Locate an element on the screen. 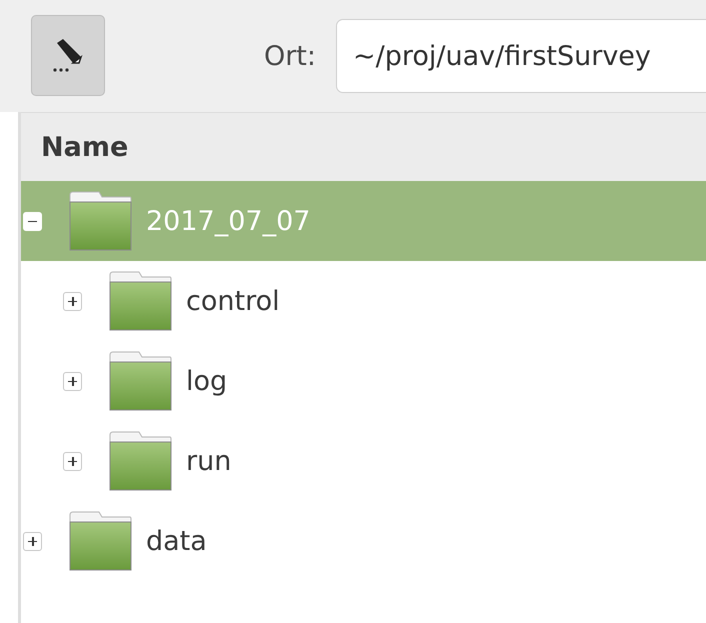 This screenshot has width=706, height=623. folder-row: log is located at coordinates (363, 381).